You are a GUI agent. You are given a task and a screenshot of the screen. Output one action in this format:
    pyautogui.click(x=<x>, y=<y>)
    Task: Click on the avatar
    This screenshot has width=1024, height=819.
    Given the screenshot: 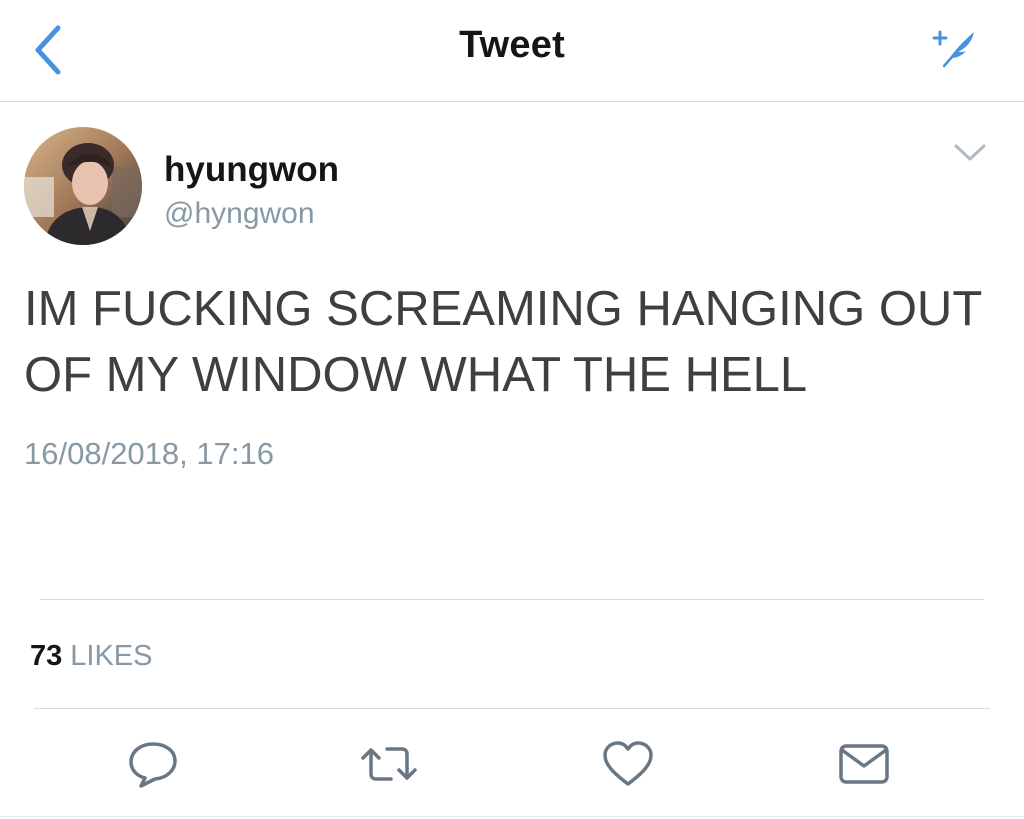 What is the action you would take?
    pyautogui.click(x=83, y=186)
    